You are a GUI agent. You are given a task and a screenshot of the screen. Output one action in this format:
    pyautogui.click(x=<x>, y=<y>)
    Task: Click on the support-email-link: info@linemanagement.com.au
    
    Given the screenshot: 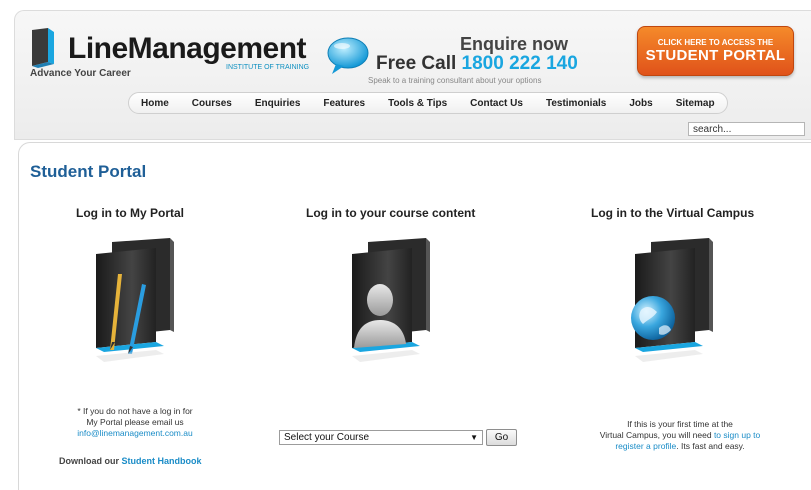 What is the action you would take?
    pyautogui.click(x=134, y=433)
    